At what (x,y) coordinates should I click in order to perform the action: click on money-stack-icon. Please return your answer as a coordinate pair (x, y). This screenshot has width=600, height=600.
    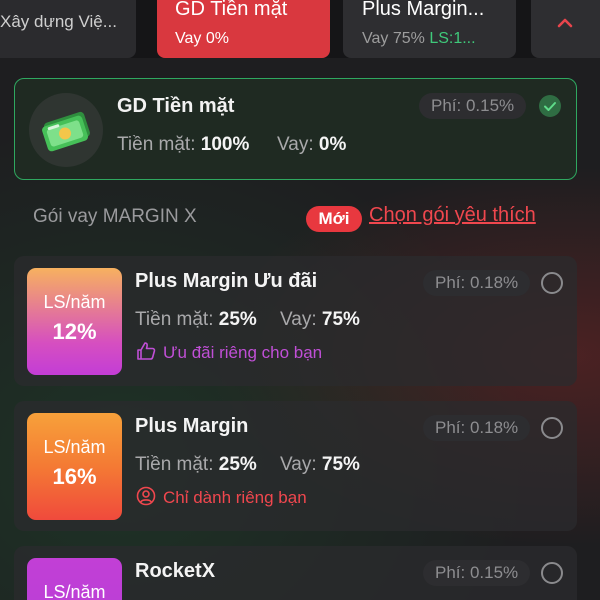
    Looking at the image, I should click on (66, 130).